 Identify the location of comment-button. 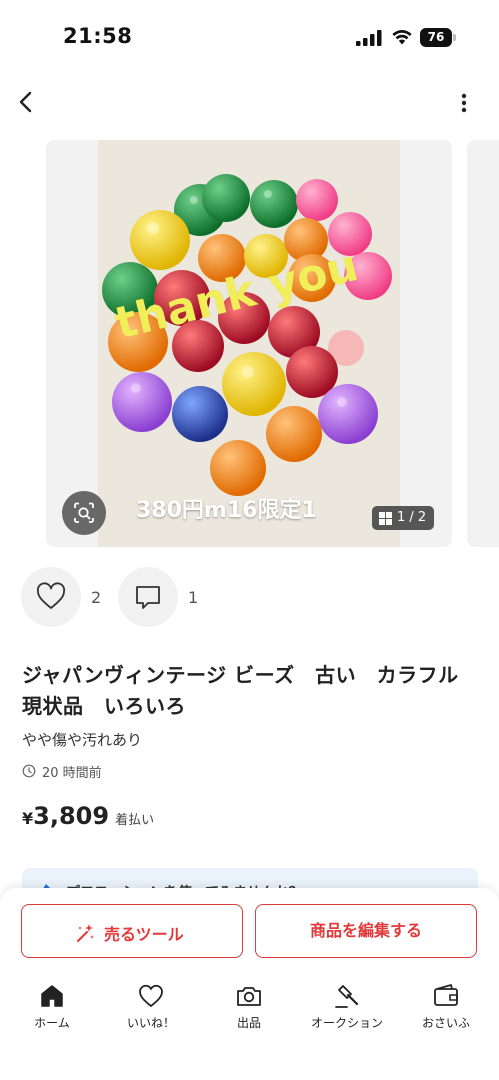
(148, 597).